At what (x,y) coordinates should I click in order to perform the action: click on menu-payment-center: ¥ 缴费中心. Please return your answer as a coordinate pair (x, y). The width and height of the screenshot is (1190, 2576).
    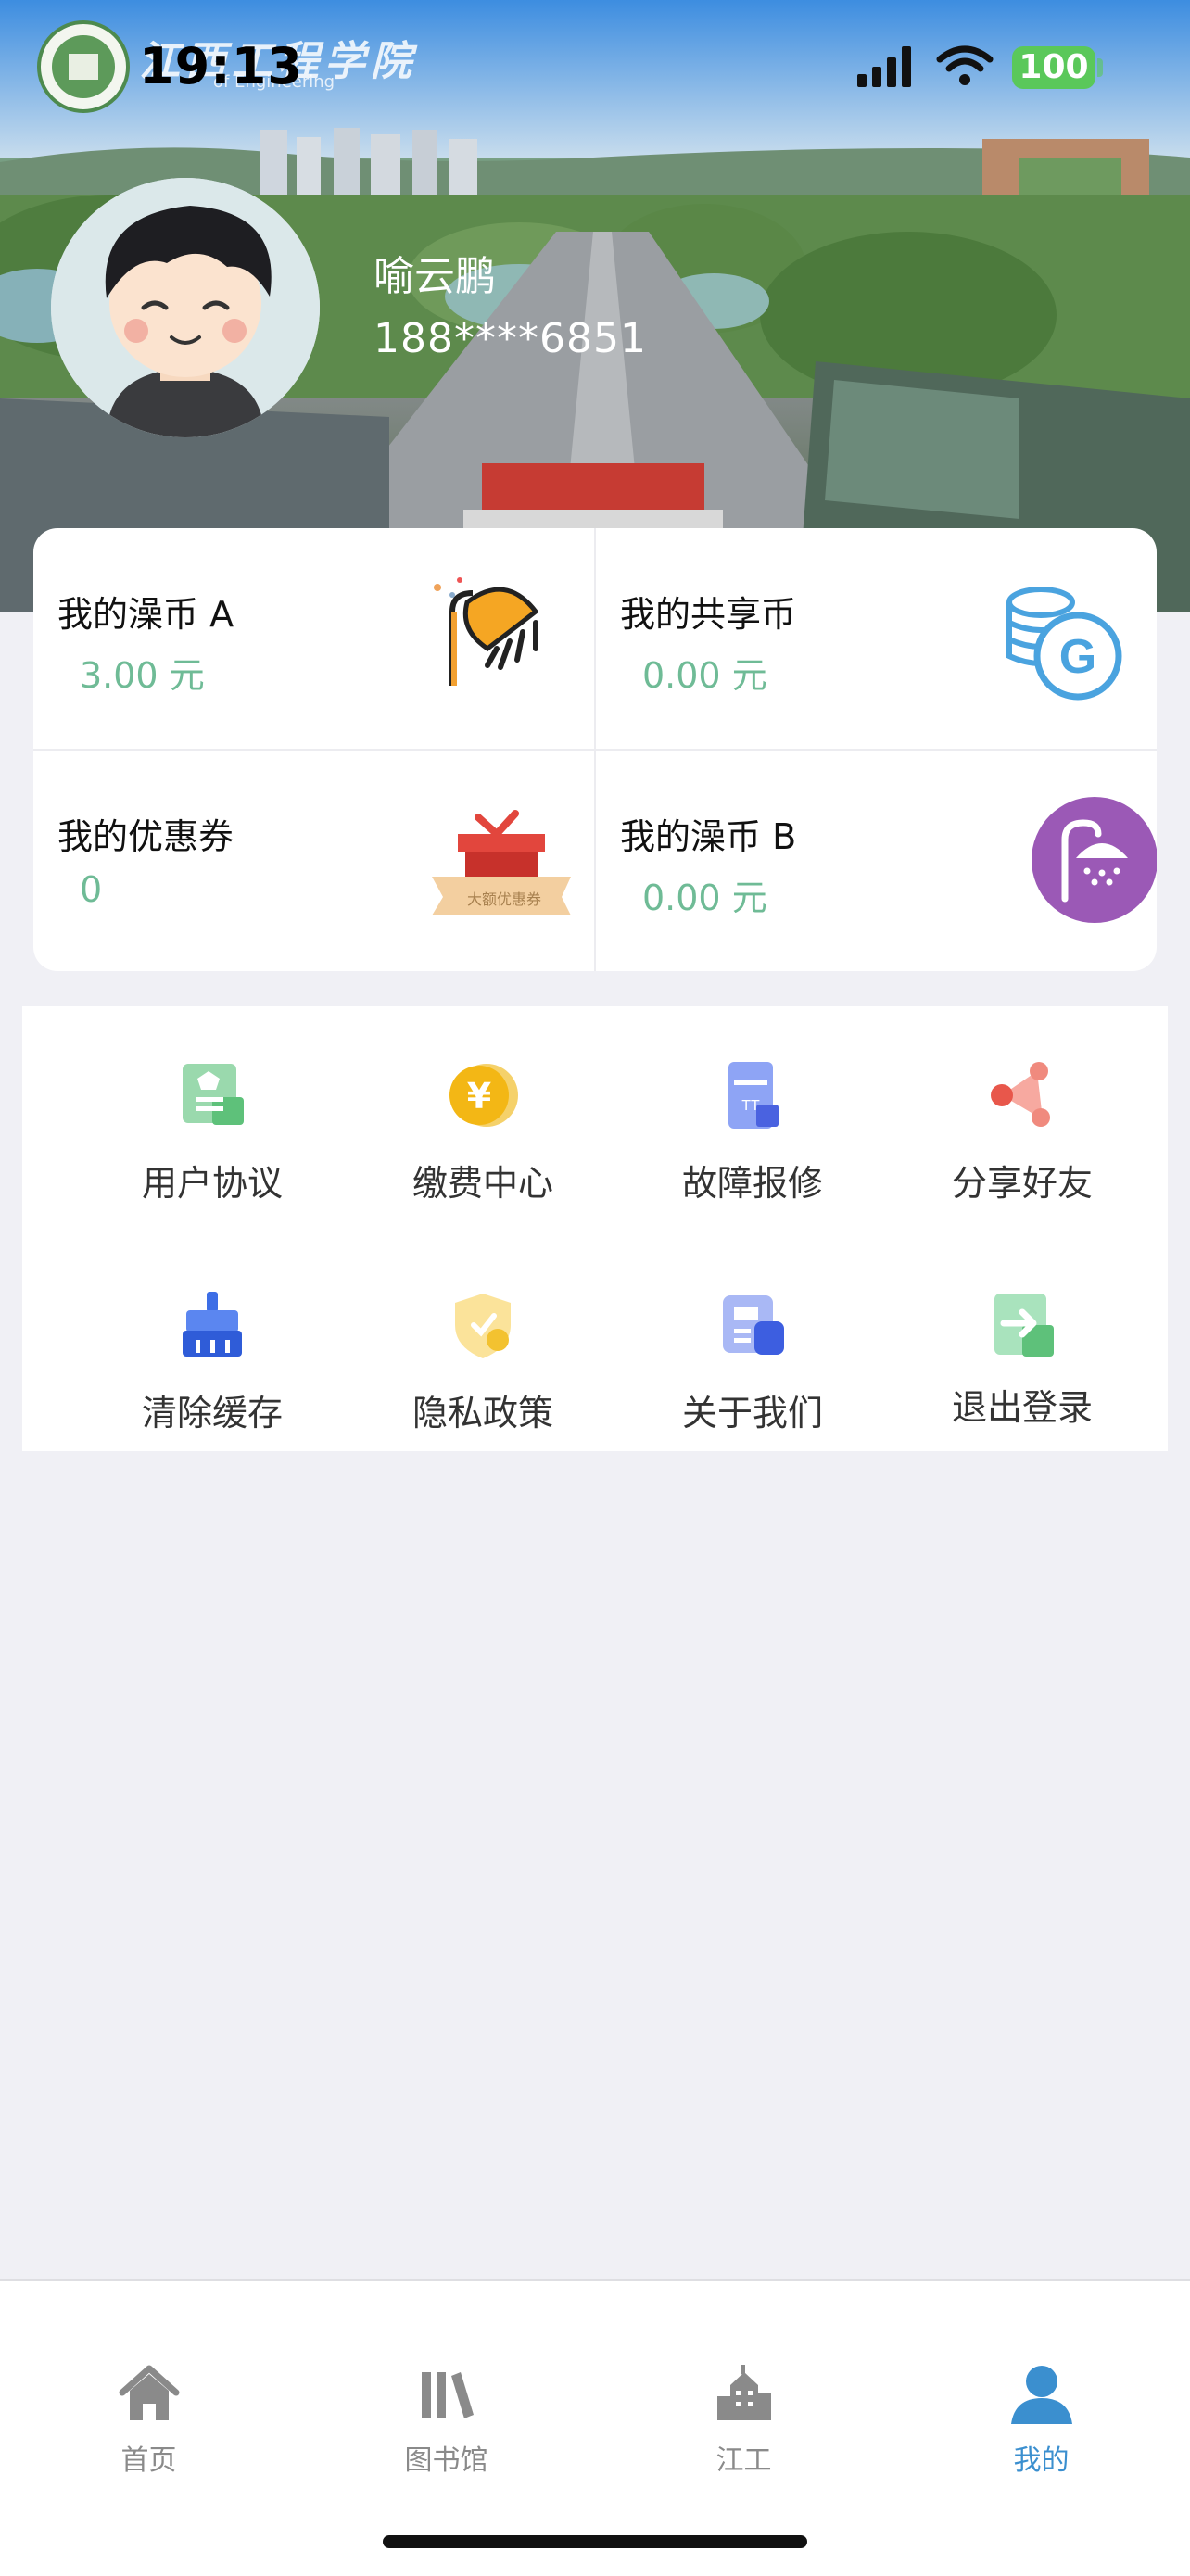
    Looking at the image, I should click on (482, 1108).